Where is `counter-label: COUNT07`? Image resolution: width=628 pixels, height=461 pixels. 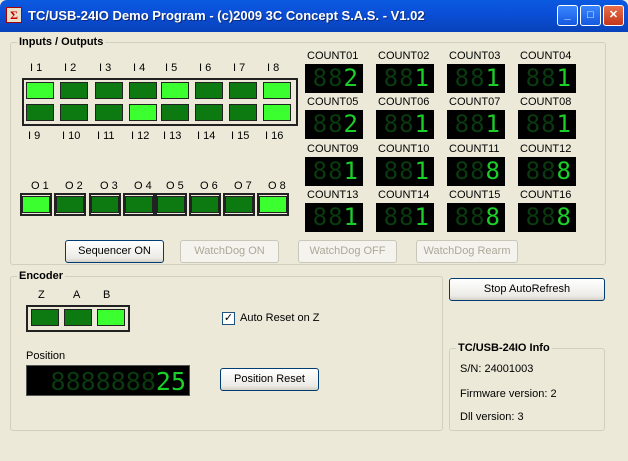
counter-label: COUNT07 is located at coordinates (475, 102).